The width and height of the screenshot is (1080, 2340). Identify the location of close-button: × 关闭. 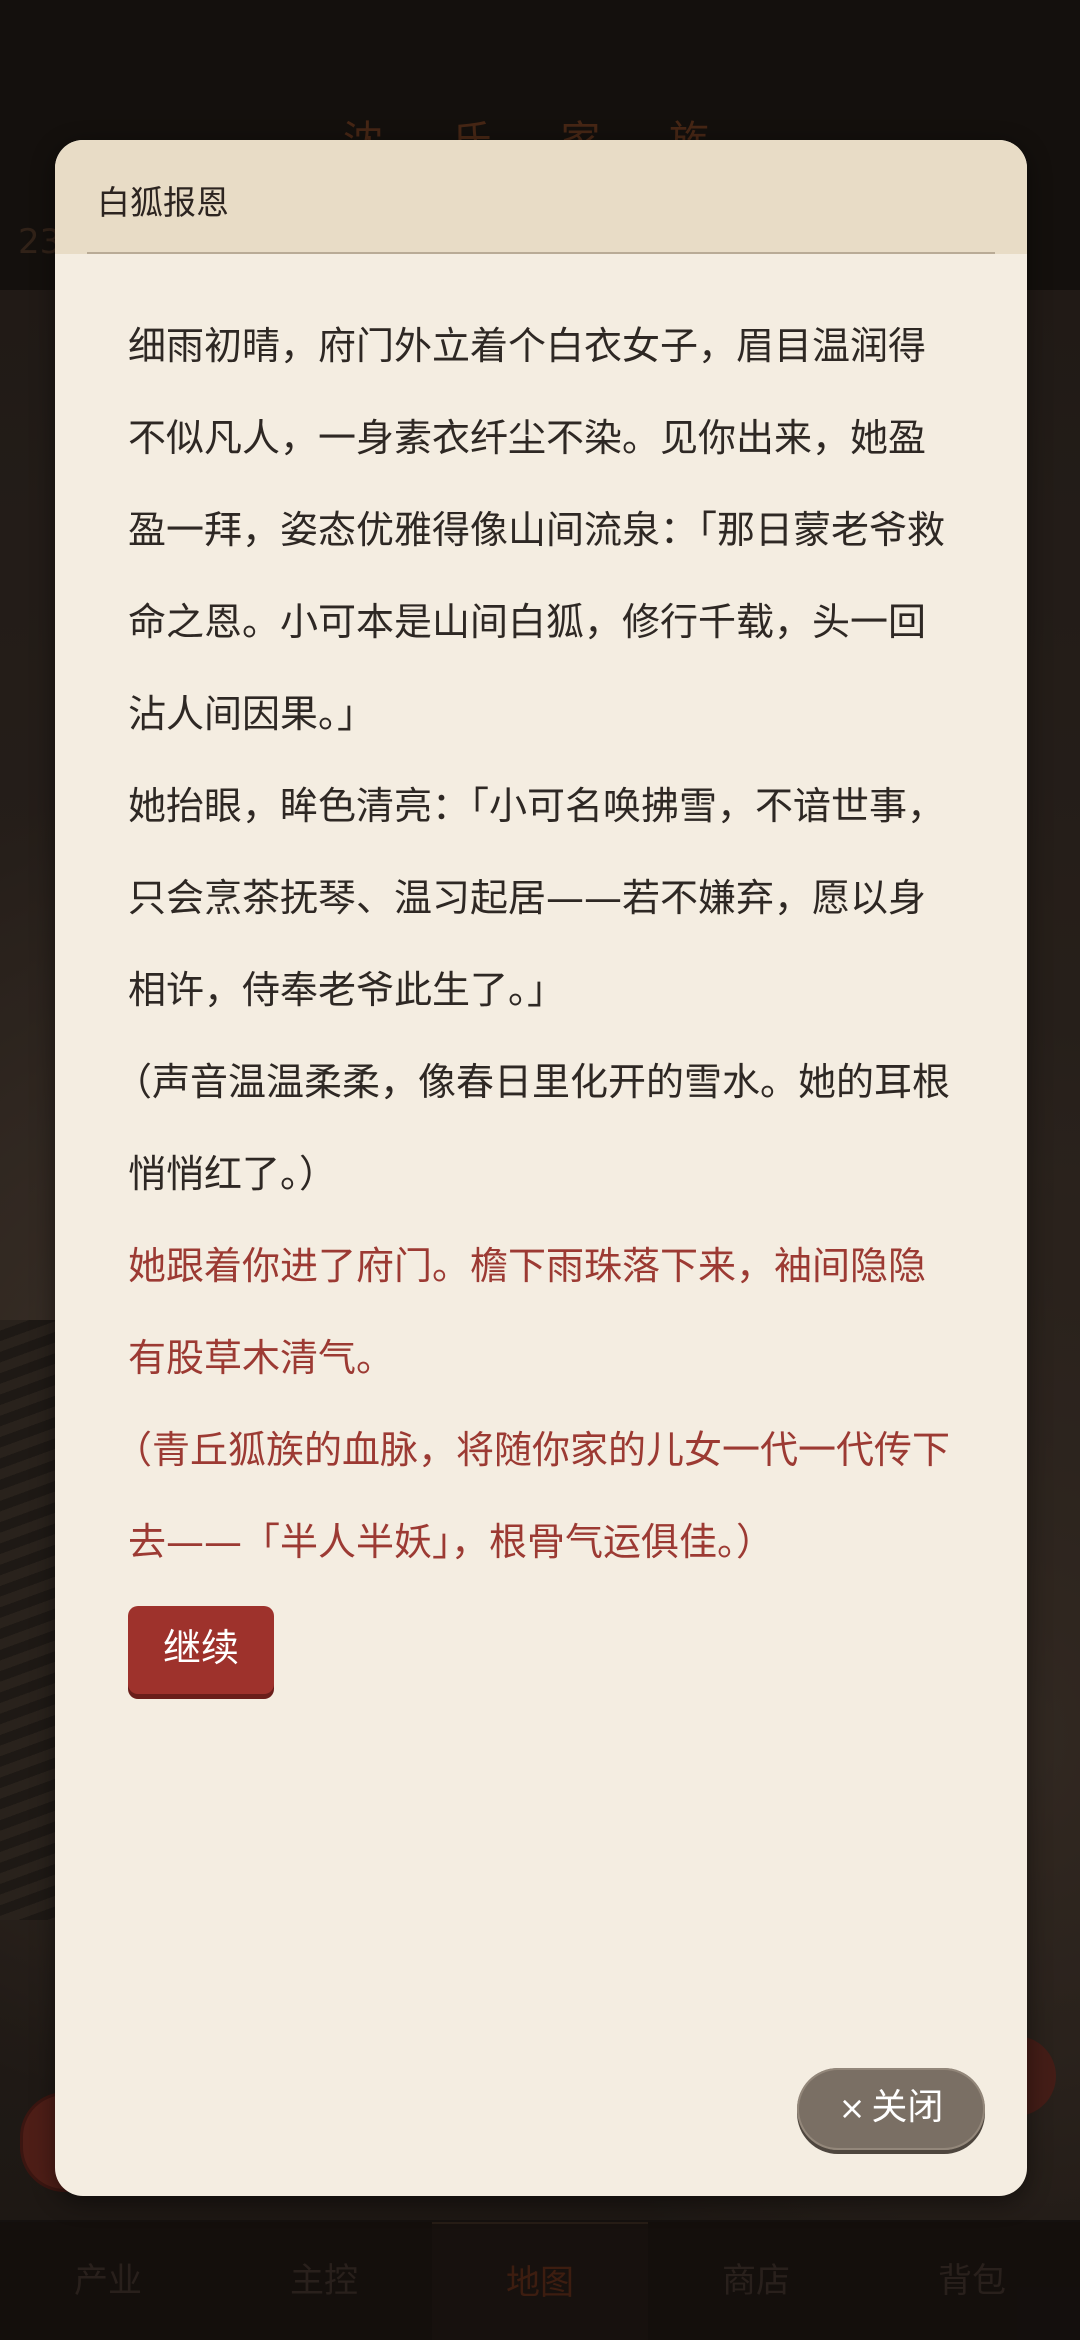
(891, 2109).